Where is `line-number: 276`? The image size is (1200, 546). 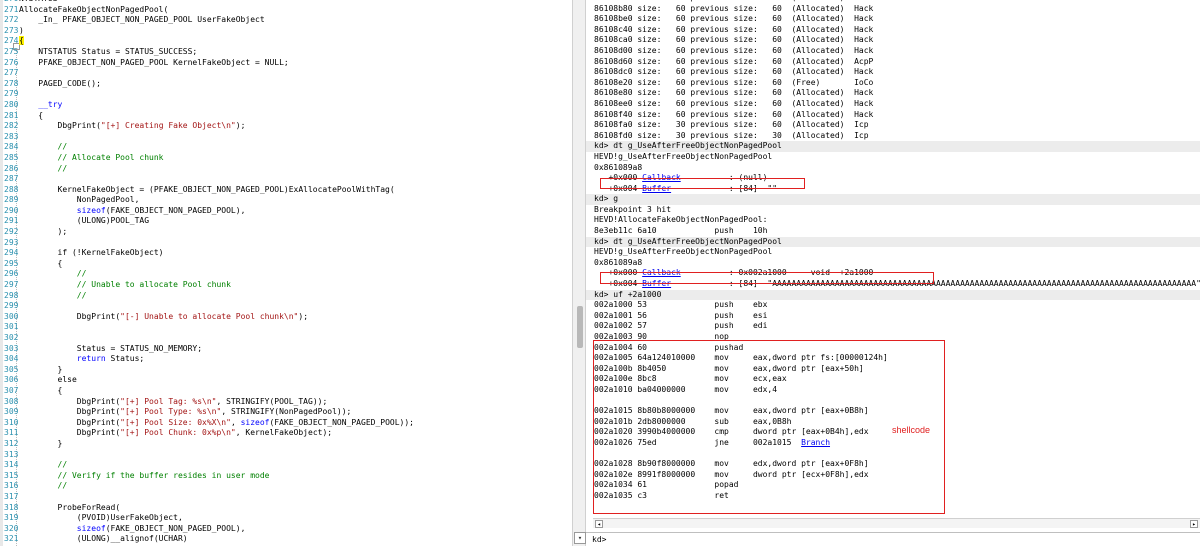
line-number: 276 is located at coordinates (11, 62).